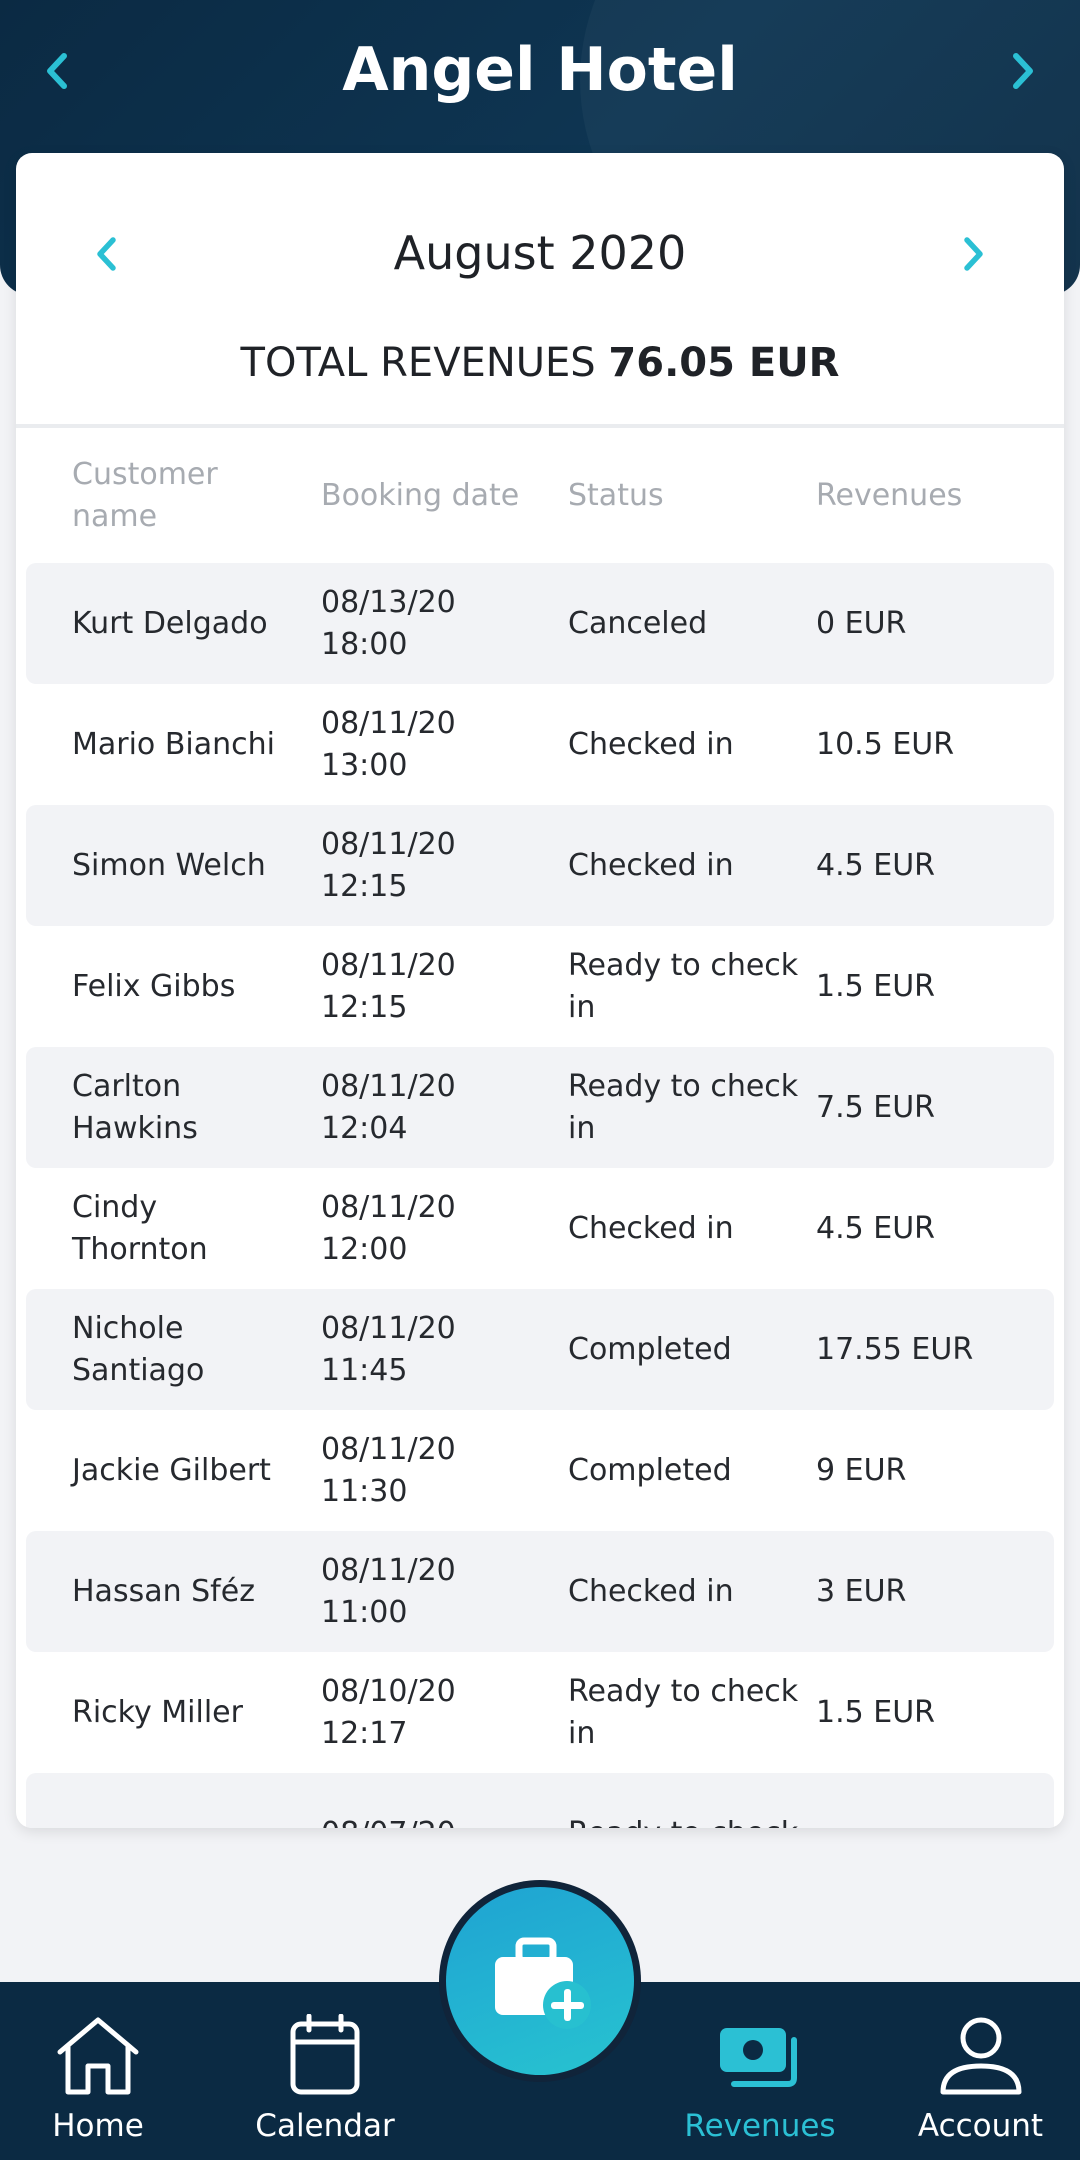  I want to click on customer-name-cell: Cindy Thornton, so click(140, 1228).